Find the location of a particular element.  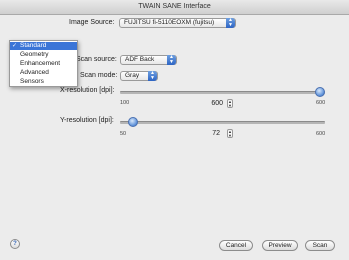

scan-mode-popup: Gray ▲ ▼ is located at coordinates (139, 76).